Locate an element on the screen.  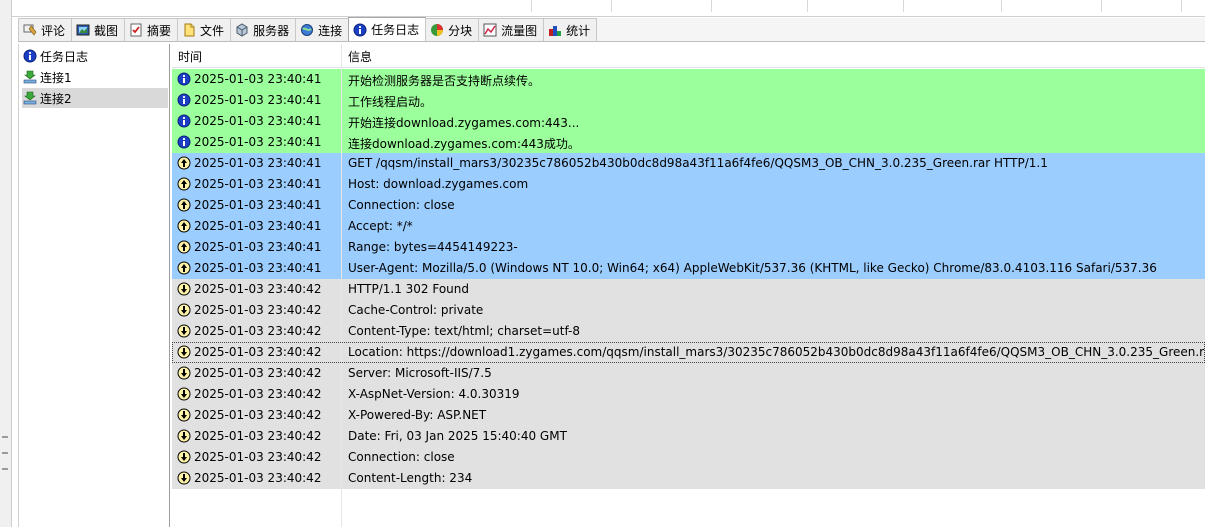
pie-chart-icon is located at coordinates (437, 30).